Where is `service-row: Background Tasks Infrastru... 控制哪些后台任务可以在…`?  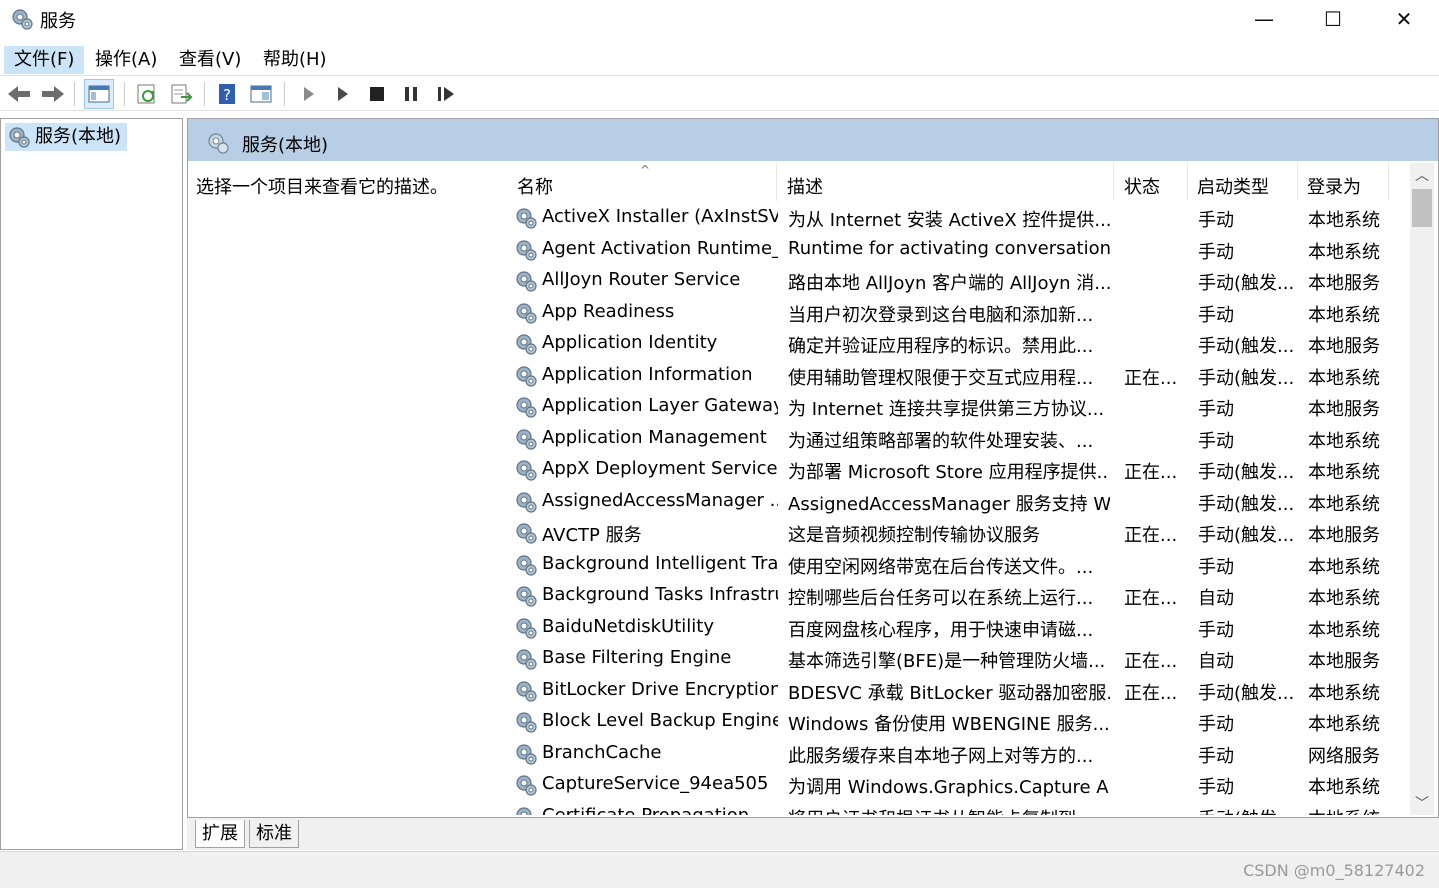 service-row: Background Tasks Infrastru... 控制哪些后台任务可以在… is located at coordinates (958, 597).